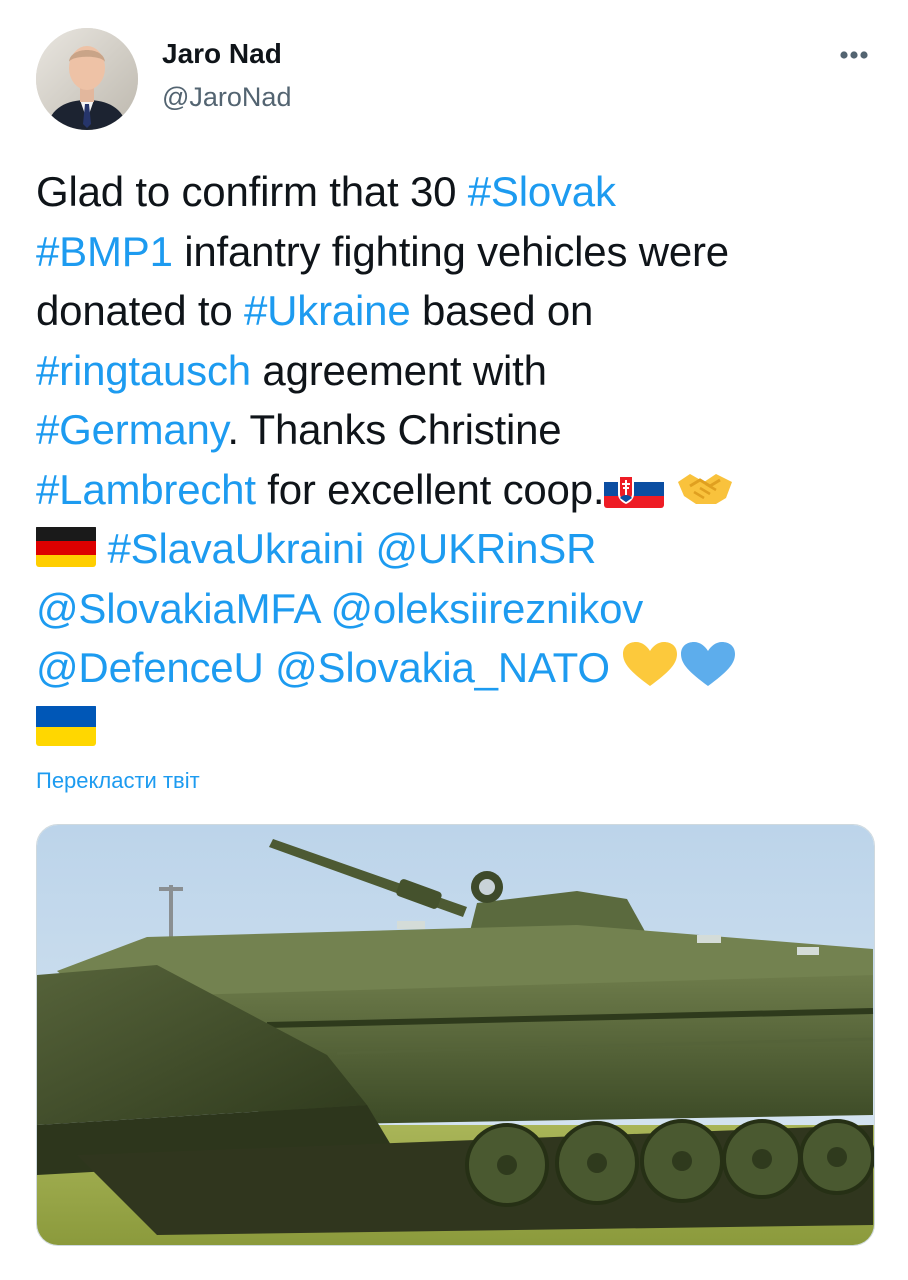 The image size is (908, 1280). I want to click on hashtag-link: #Ukraine, so click(327, 310).